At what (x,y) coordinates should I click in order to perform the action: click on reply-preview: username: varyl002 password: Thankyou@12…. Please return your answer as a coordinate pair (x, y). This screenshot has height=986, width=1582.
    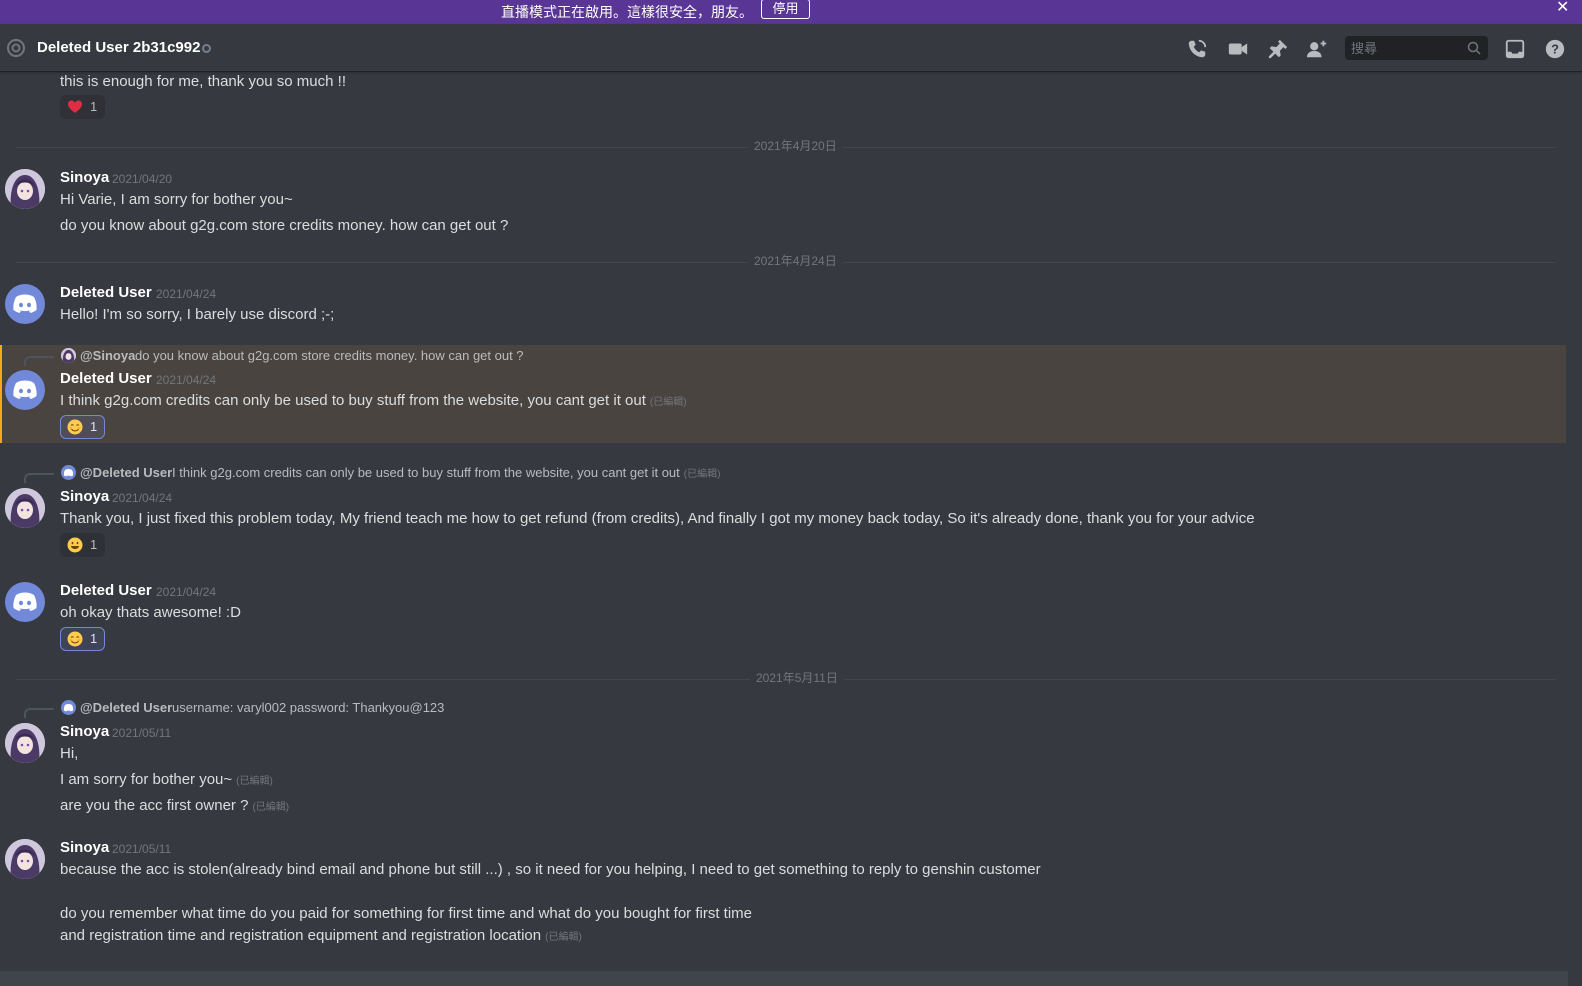
    Looking at the image, I should click on (308, 708).